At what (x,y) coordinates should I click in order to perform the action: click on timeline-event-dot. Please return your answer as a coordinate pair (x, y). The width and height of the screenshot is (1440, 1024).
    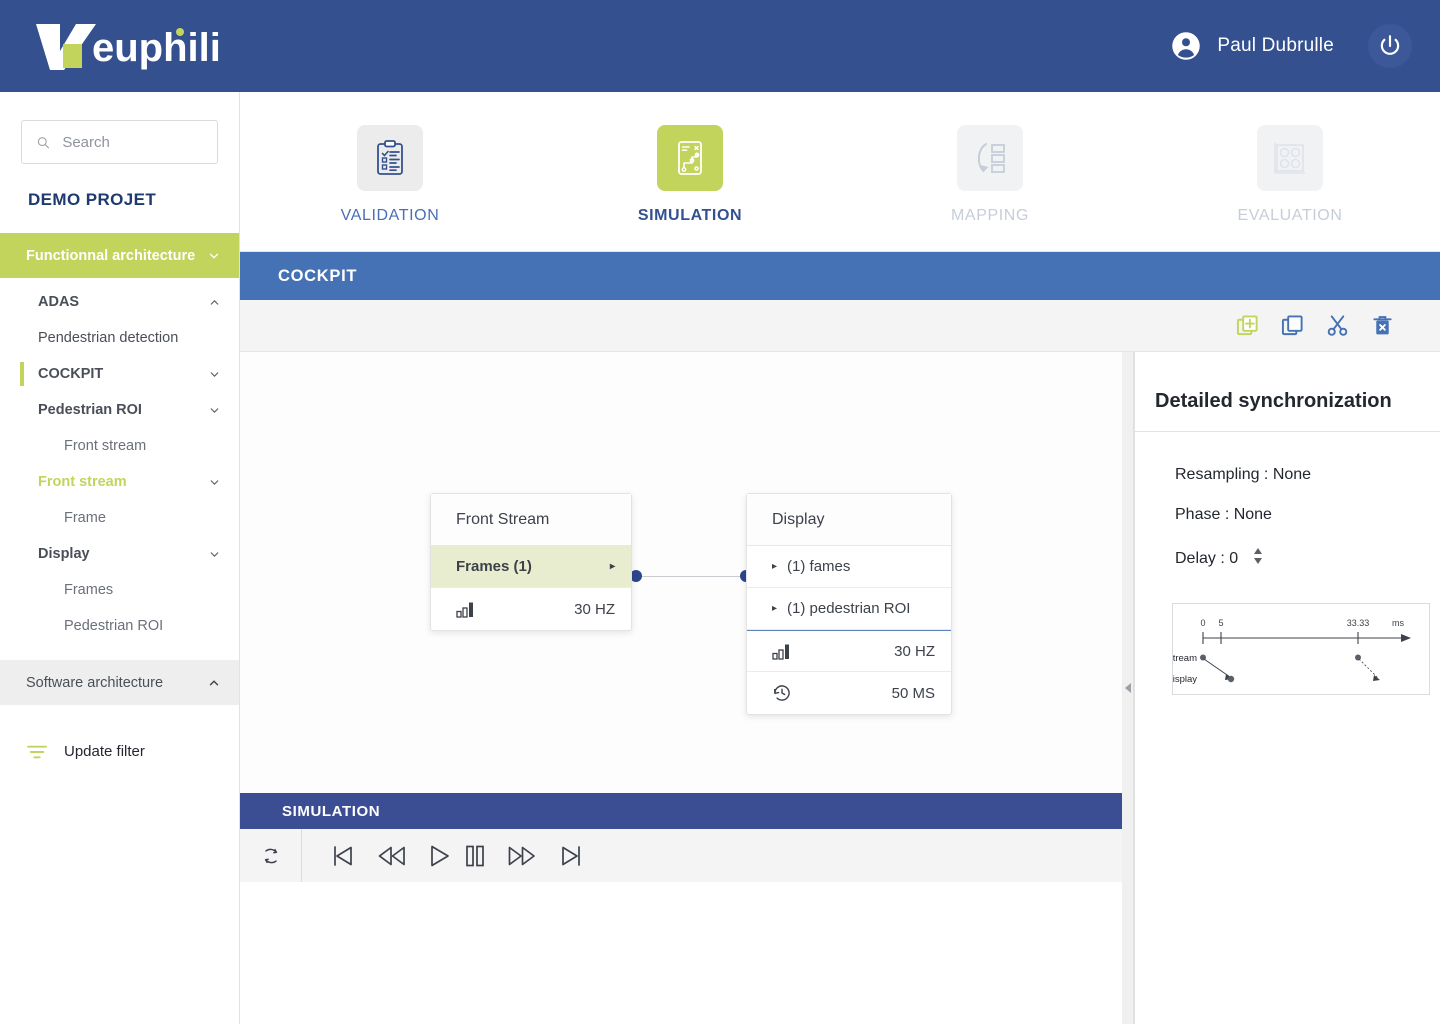
    Looking at the image, I should click on (1231, 679).